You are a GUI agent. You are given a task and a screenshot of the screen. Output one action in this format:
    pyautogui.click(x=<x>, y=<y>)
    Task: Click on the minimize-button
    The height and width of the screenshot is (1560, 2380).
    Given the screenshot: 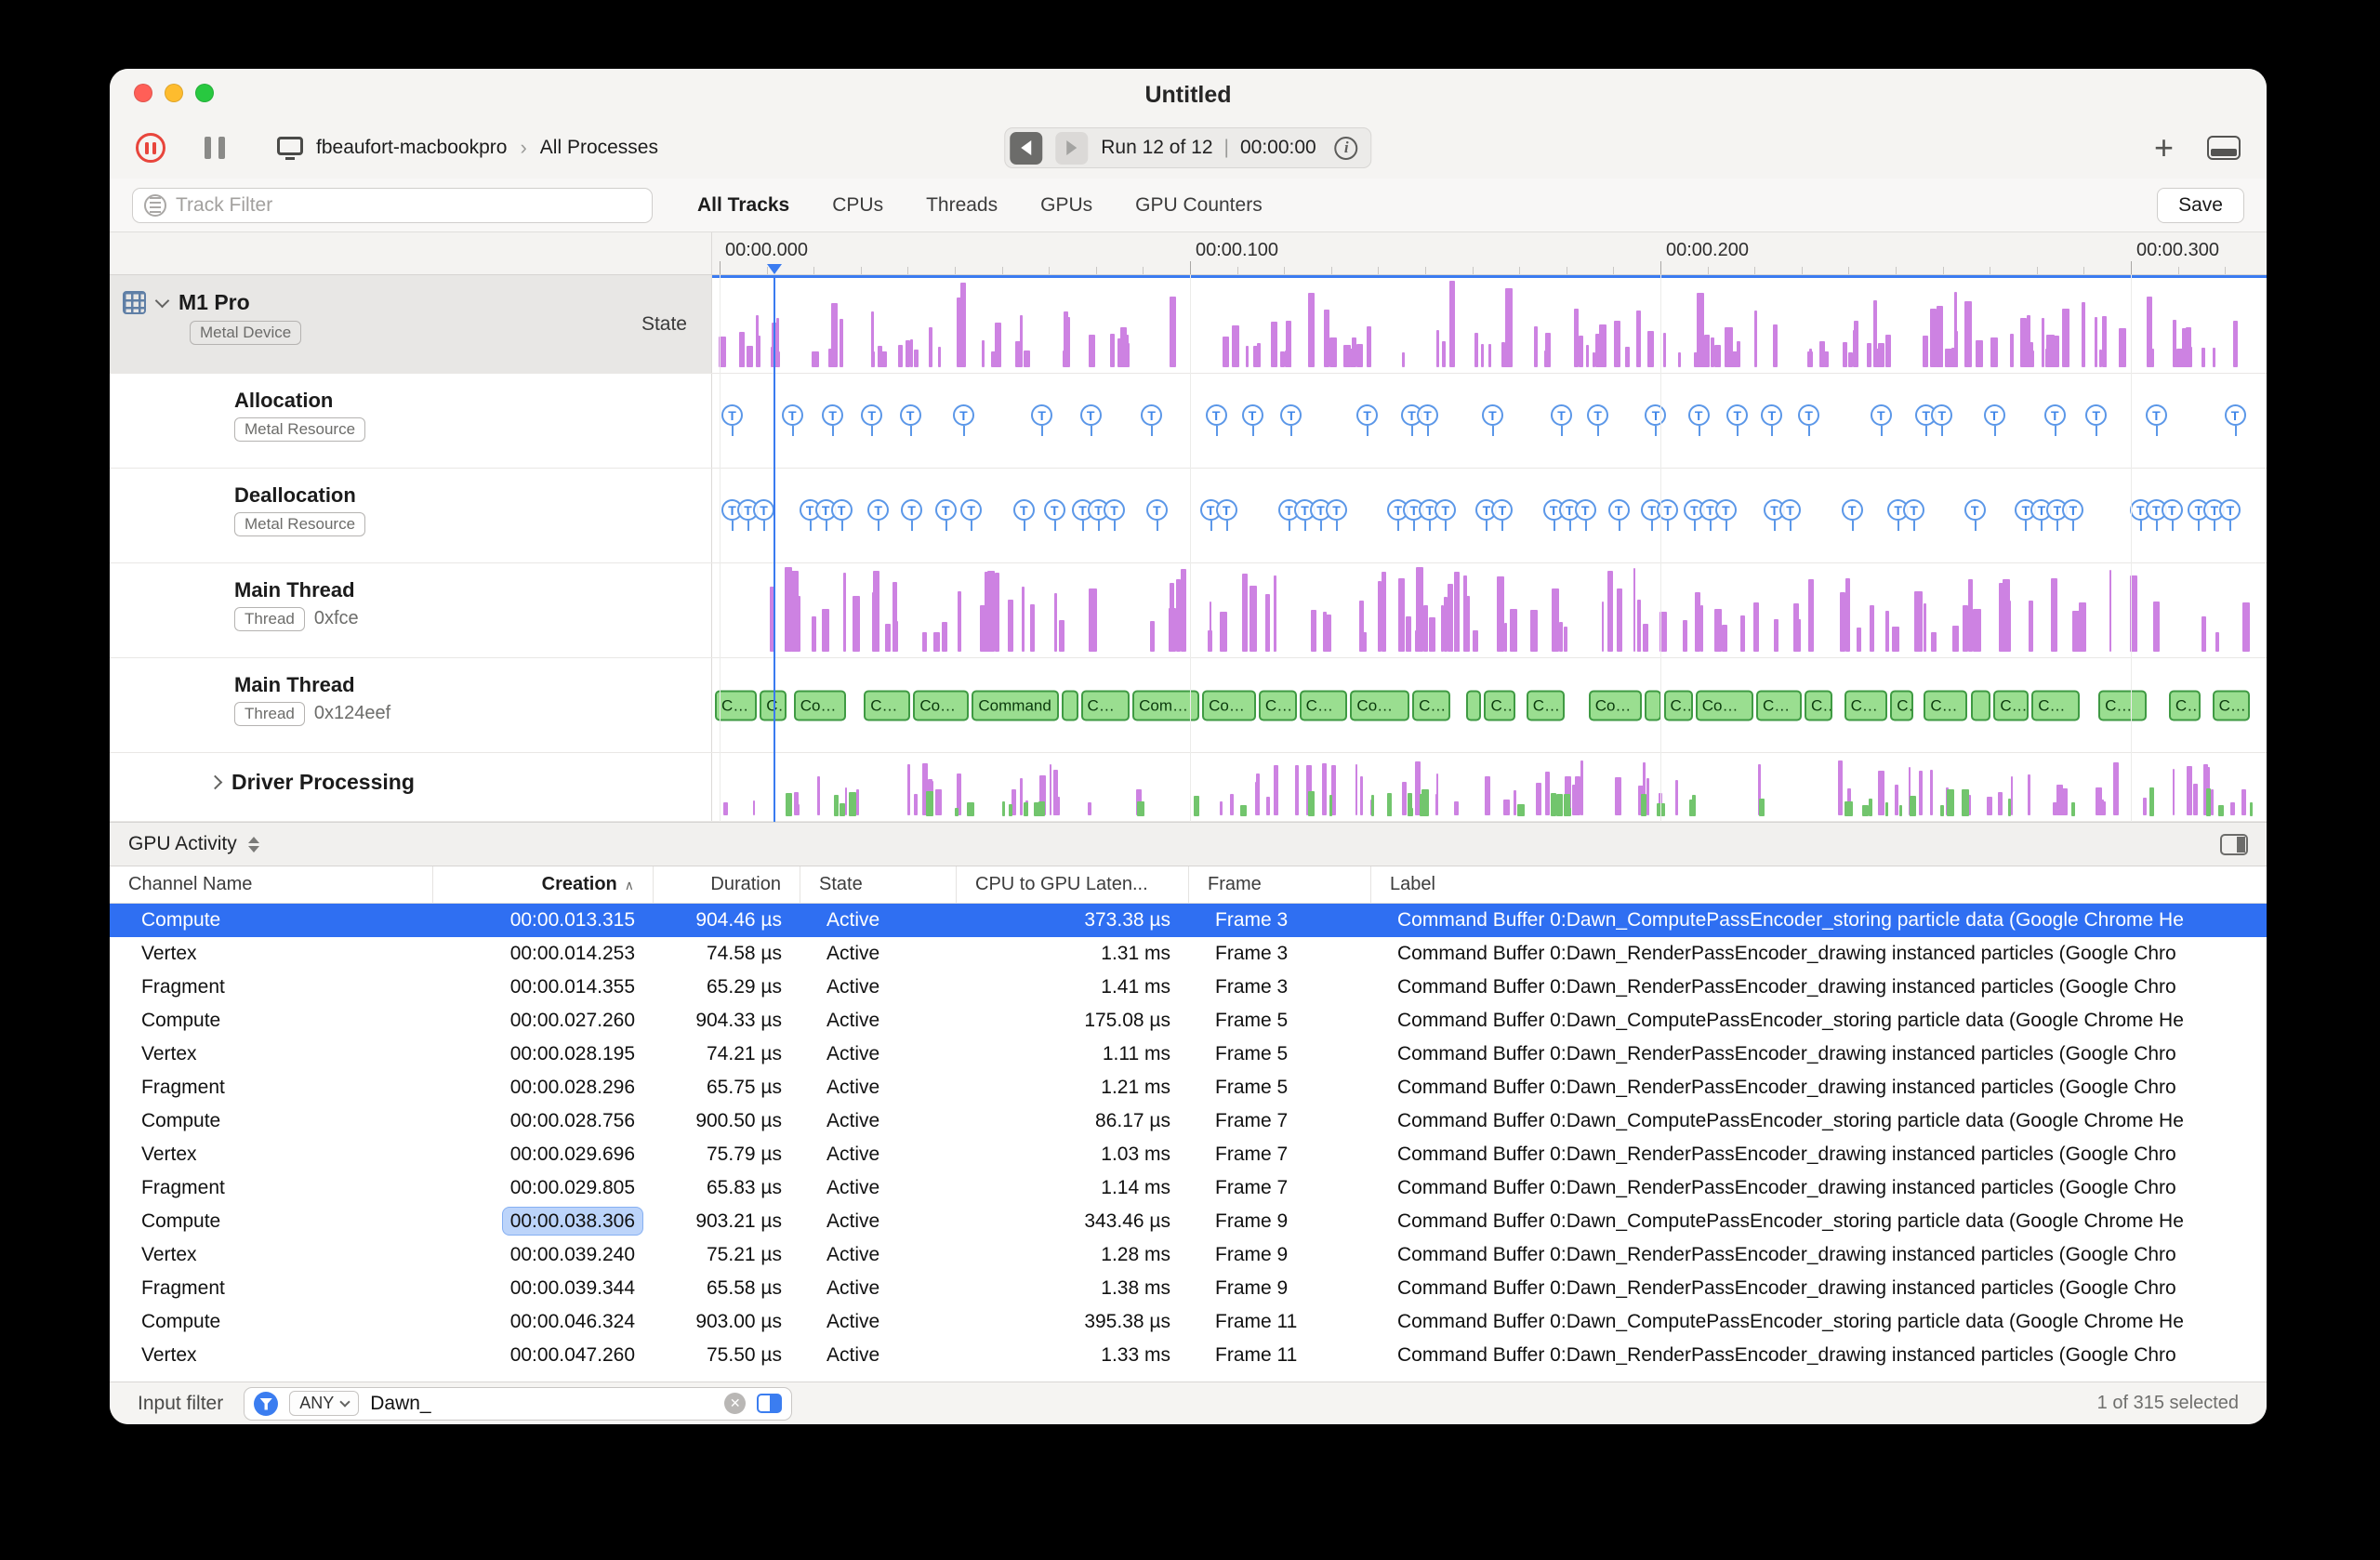 What is the action you would take?
    pyautogui.click(x=174, y=93)
    